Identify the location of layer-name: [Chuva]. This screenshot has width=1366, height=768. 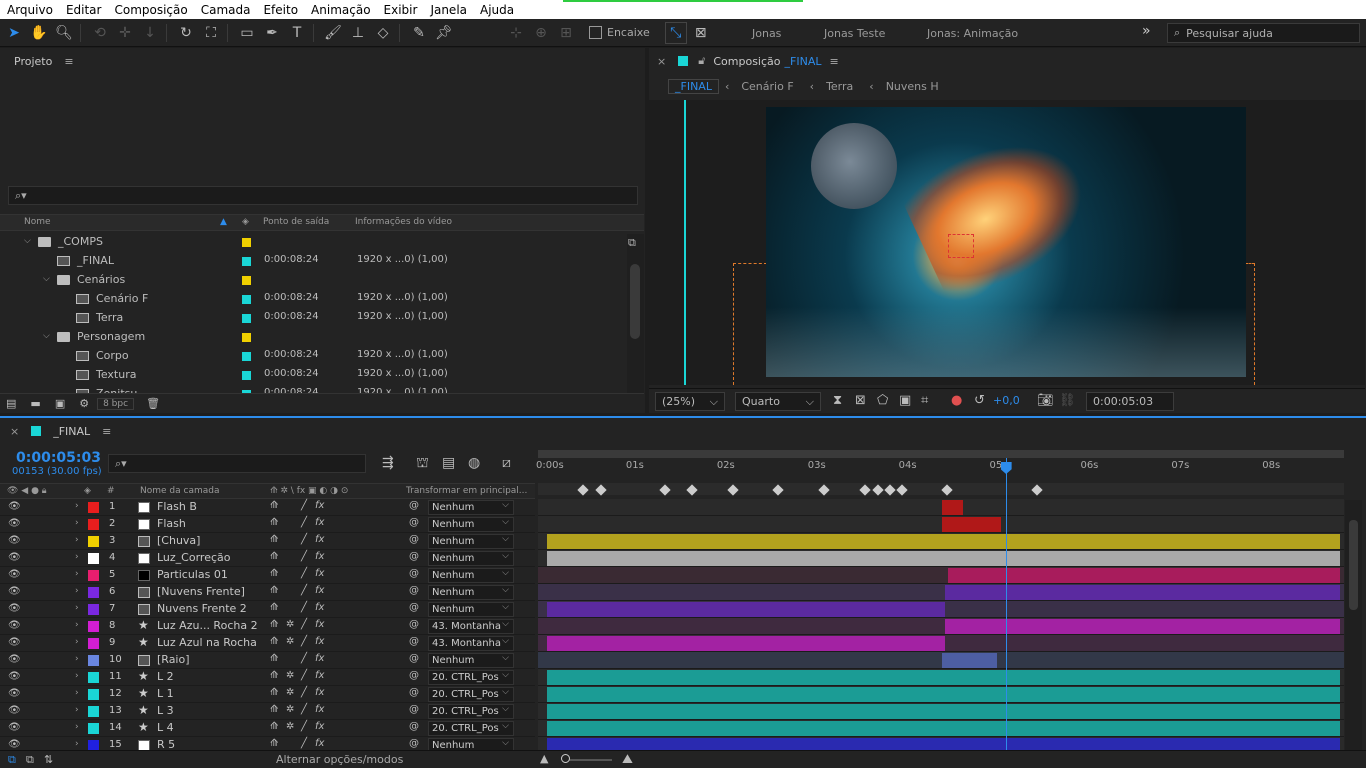
(178, 540).